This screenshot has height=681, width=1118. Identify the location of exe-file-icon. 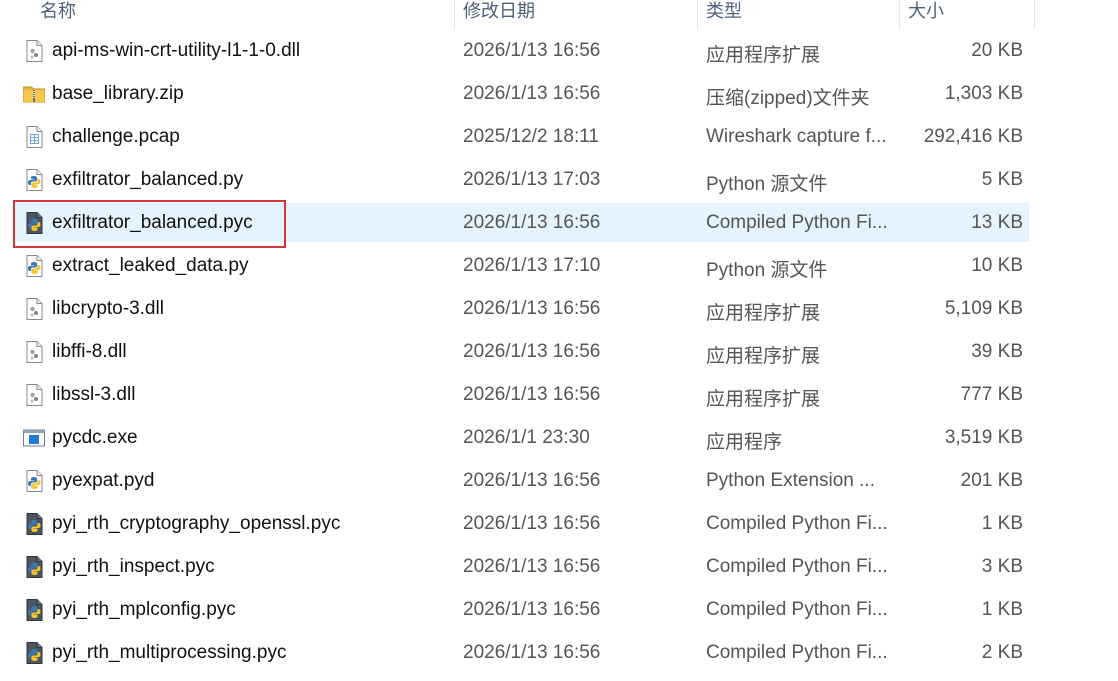
(34, 438).